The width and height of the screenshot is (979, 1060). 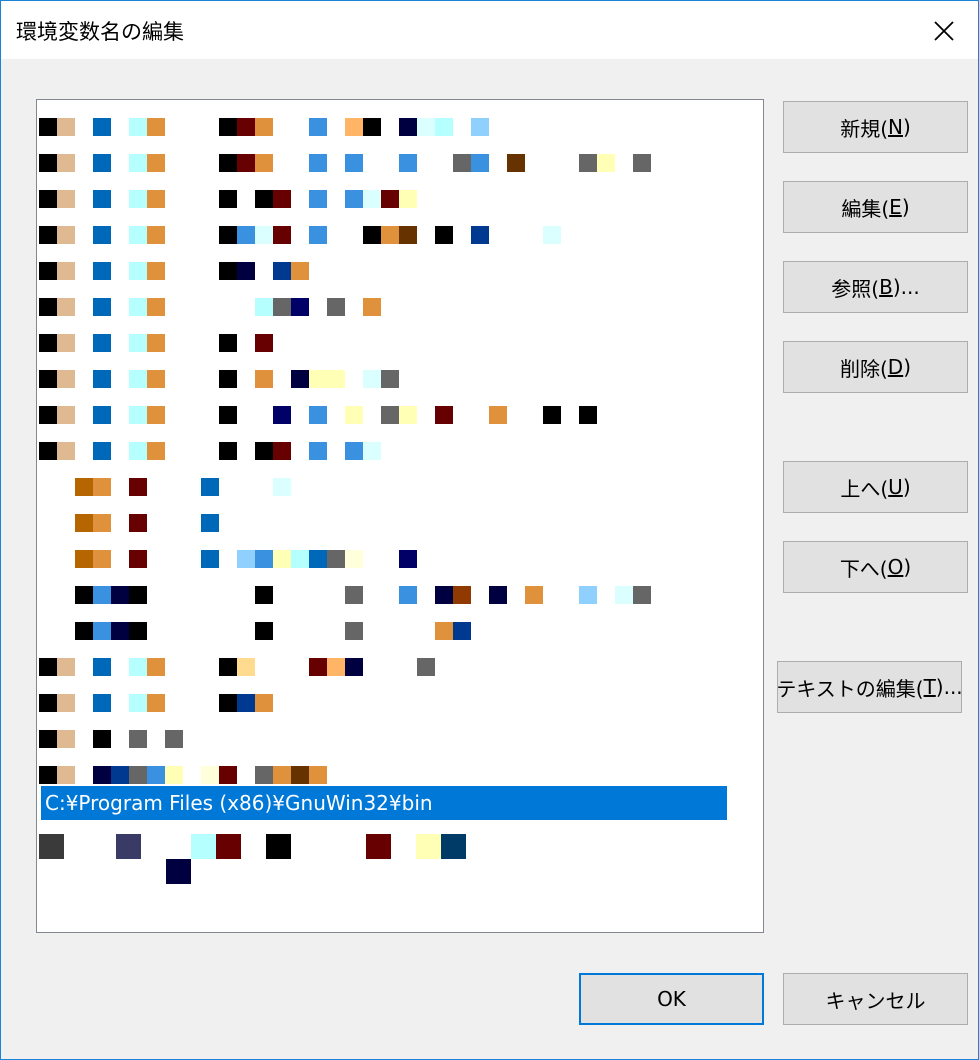 I want to click on title-bar: 環境変数名の編集, so click(x=489, y=30).